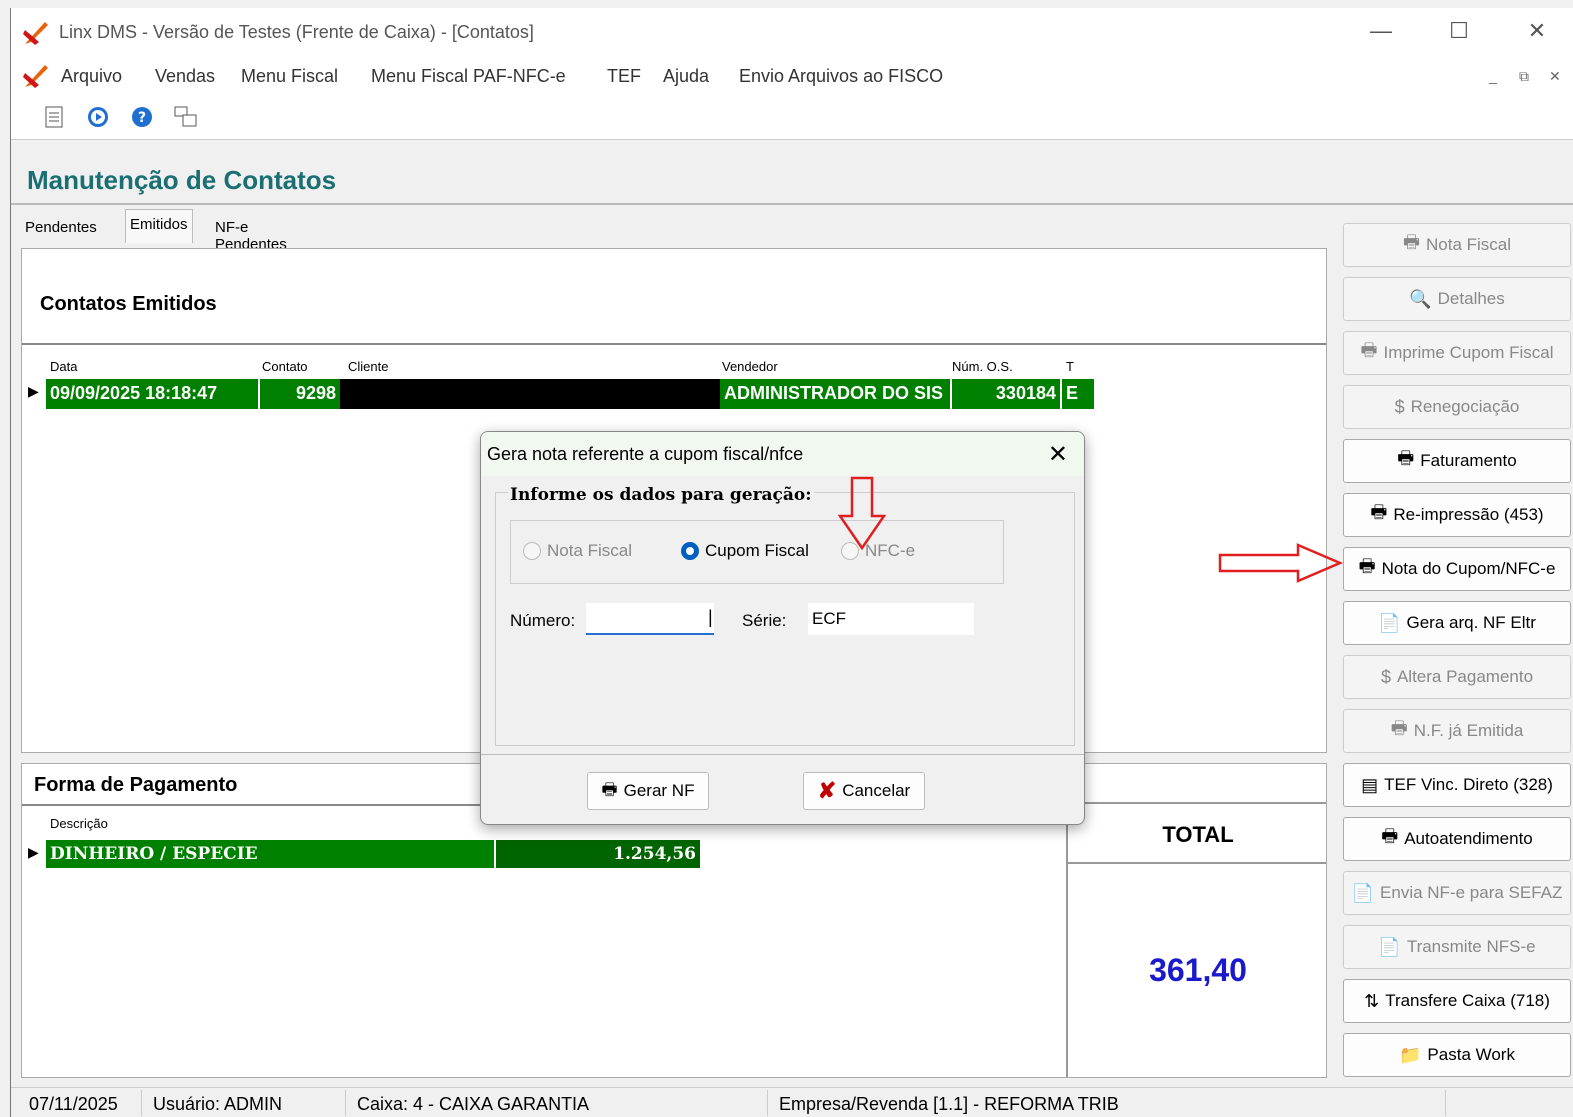 The height and width of the screenshot is (1117, 1573). I want to click on sidebar-button-tef-vinc-direto-328: ▤ TEF Vinc. Direto (328), so click(1457, 785).